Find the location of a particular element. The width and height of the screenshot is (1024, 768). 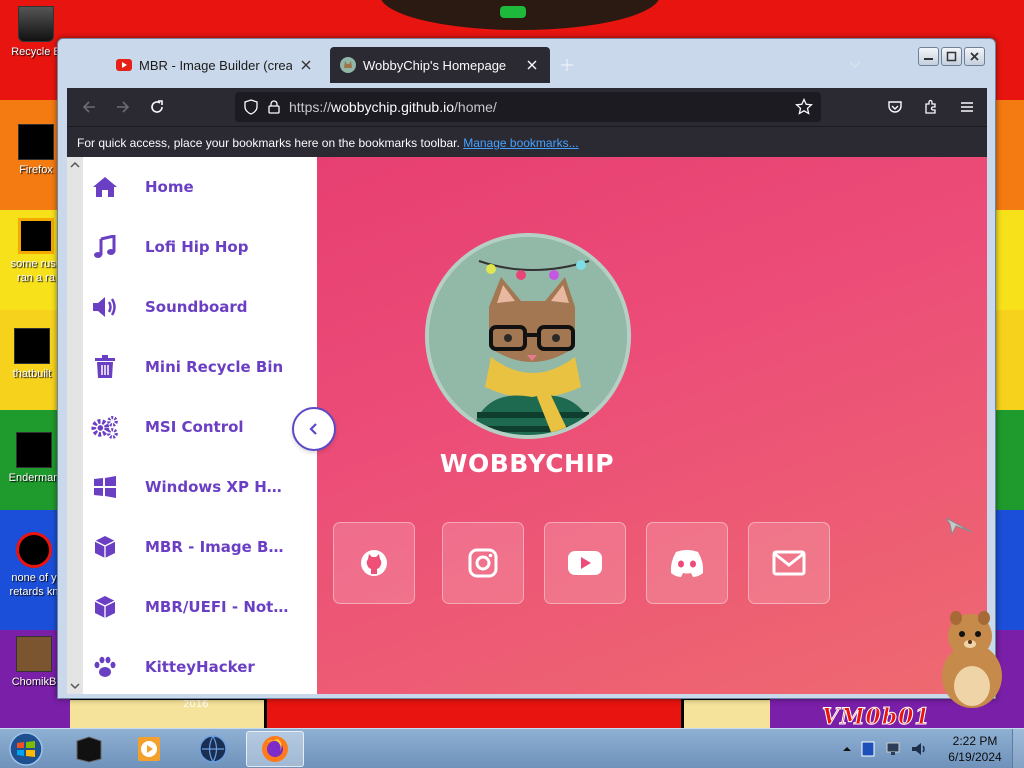

github-link is located at coordinates (374, 563).